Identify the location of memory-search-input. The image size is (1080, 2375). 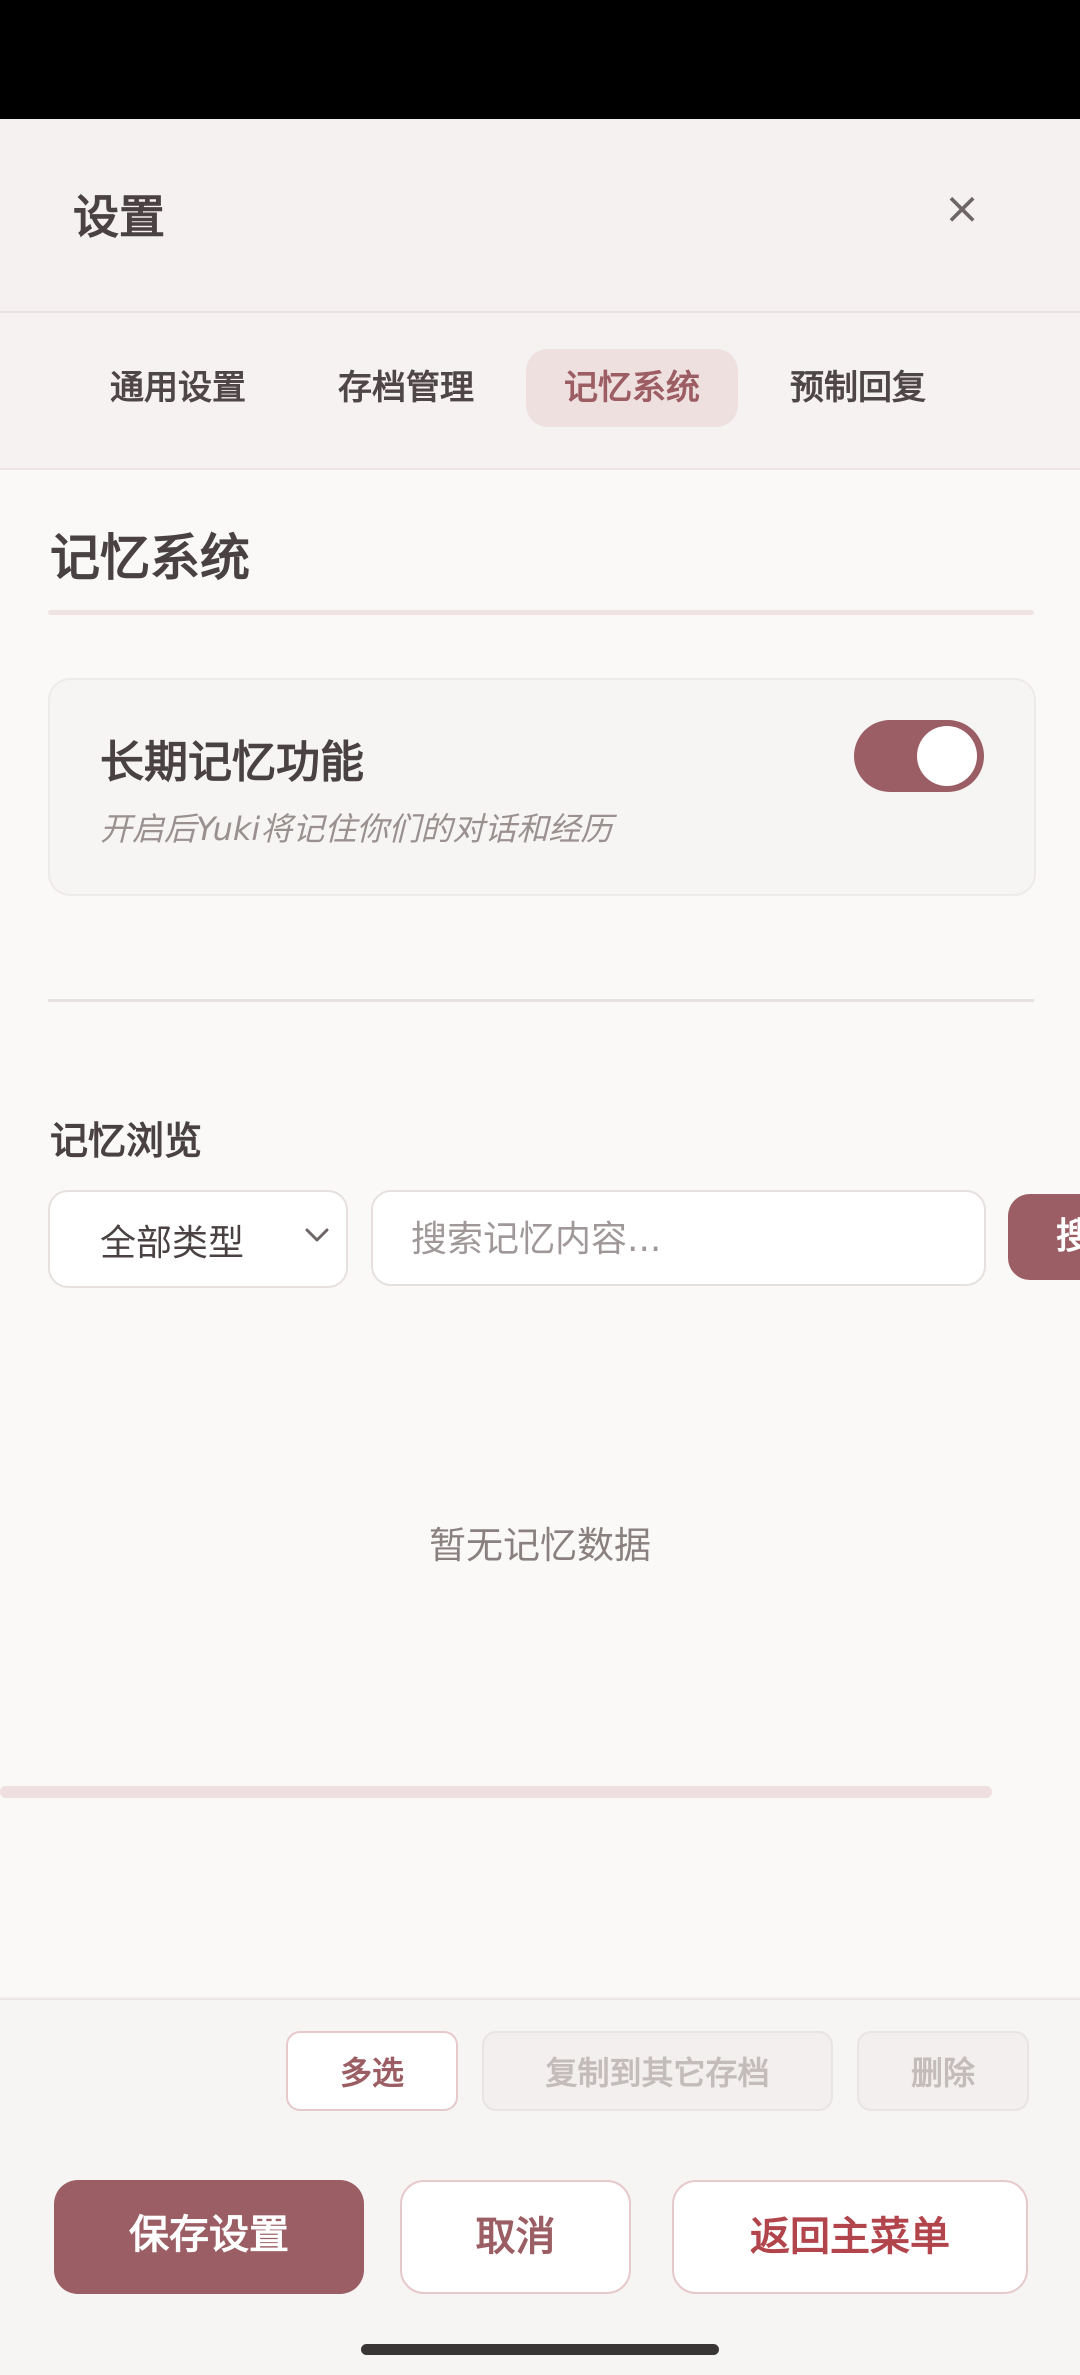
(681, 1239).